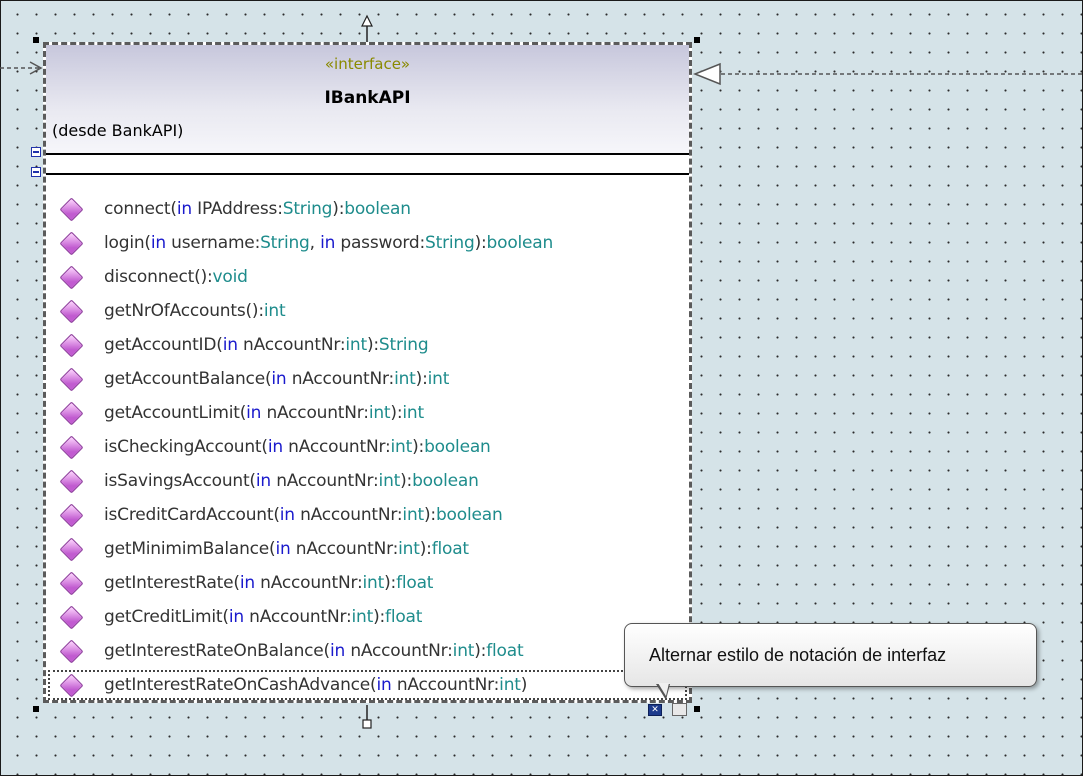 This screenshot has width=1083, height=776. What do you see at coordinates (830, 655) in the screenshot?
I see `tooltip: Alternar estilo de notación de interfaz` at bounding box center [830, 655].